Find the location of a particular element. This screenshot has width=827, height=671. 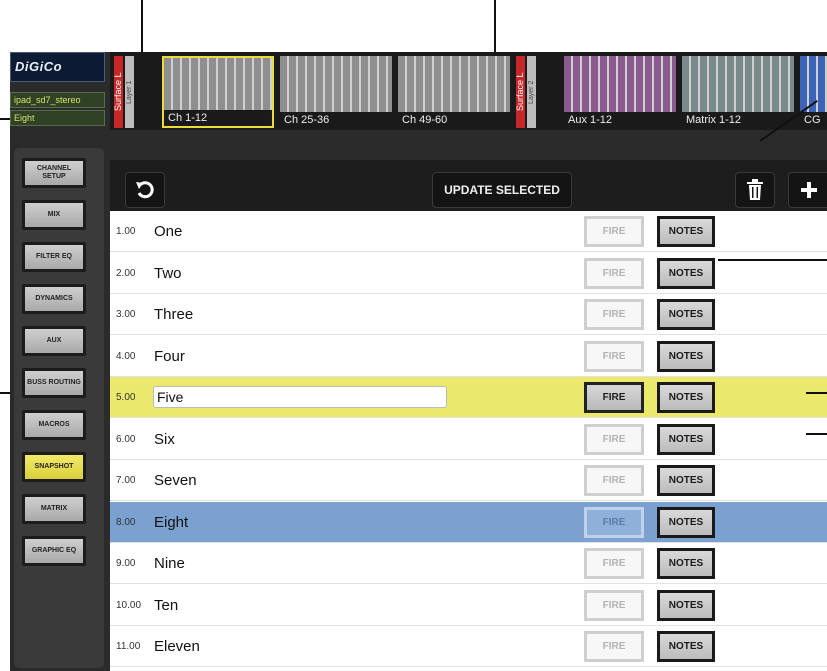

list-item: 7.00 Seven FIRE NOTES is located at coordinates (468, 480).